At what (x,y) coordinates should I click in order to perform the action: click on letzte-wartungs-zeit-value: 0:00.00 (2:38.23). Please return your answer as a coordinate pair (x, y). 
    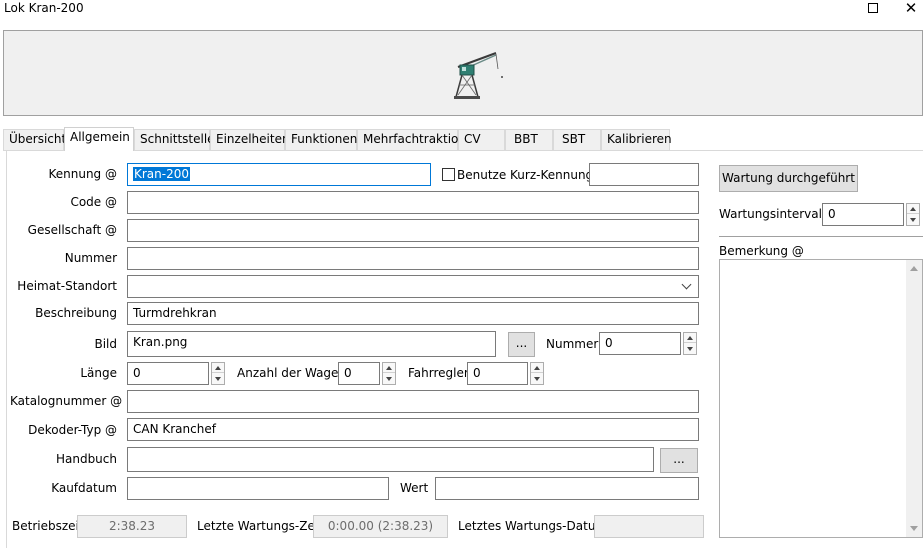
    Looking at the image, I should click on (380, 526).